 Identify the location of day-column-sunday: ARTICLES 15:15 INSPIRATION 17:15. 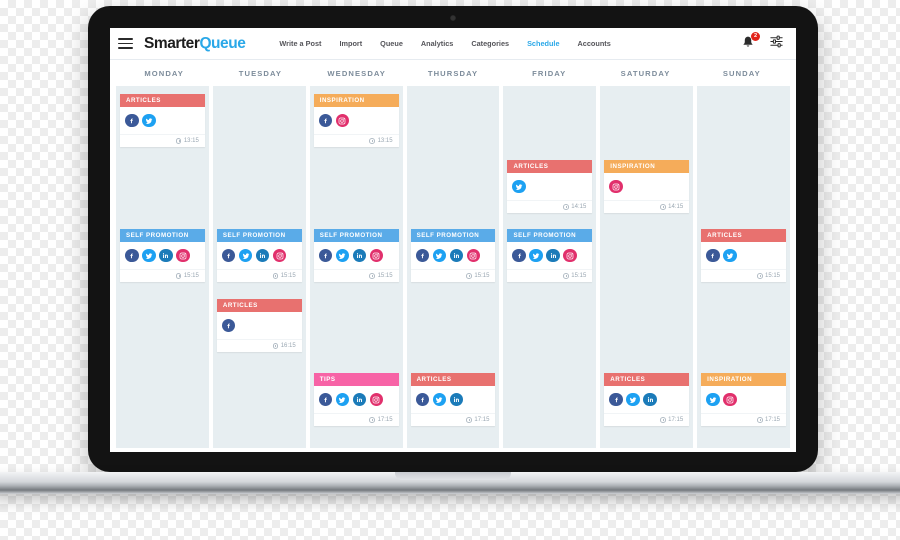
(744, 267).